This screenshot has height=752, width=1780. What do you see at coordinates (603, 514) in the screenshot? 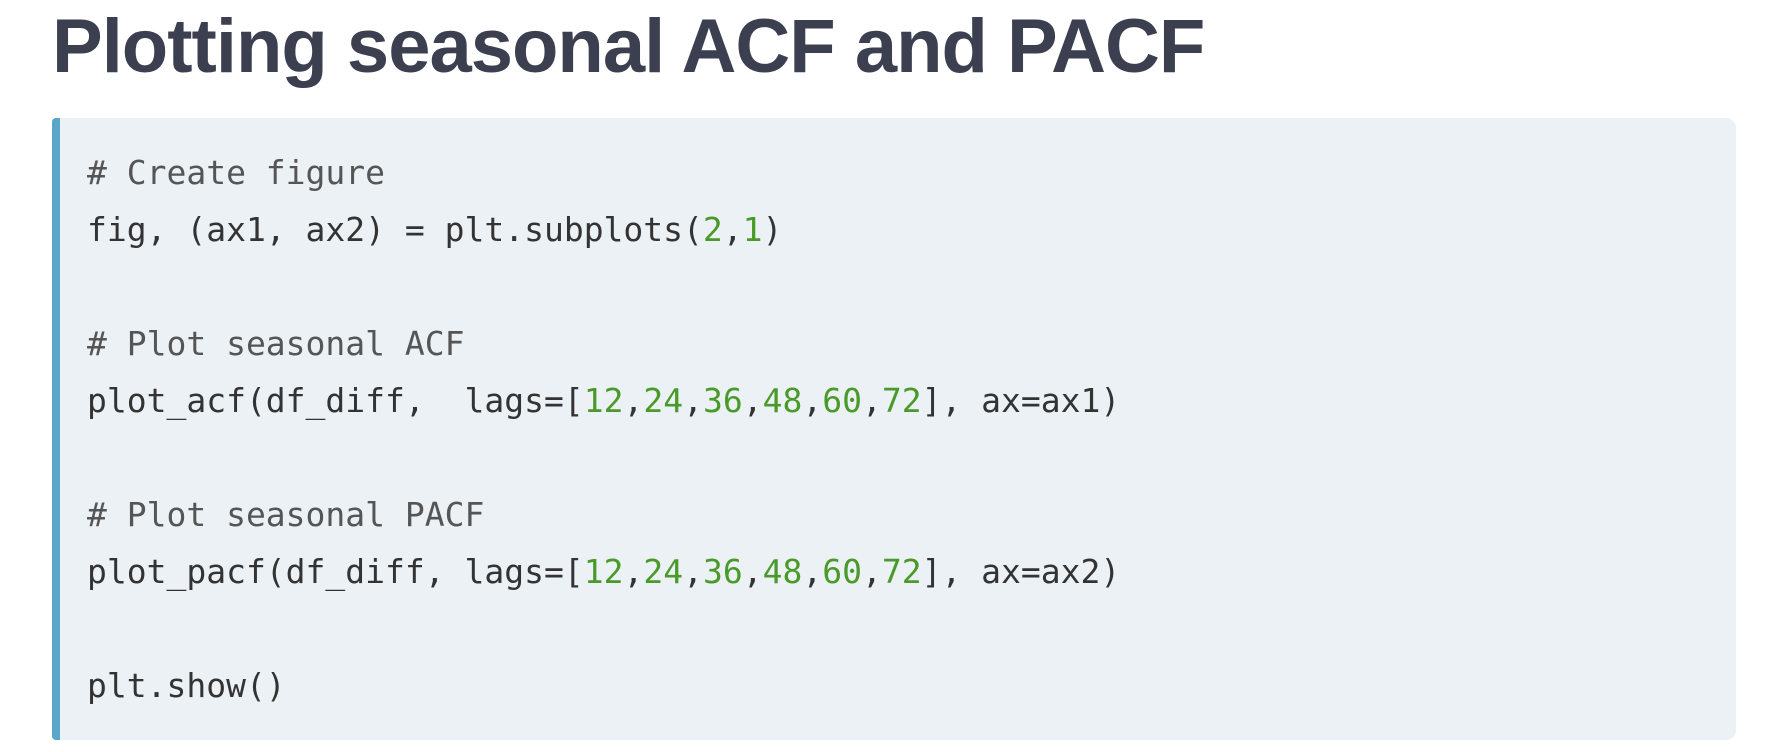
I see `code-line: # Plot seasonal PACF` at bounding box center [603, 514].